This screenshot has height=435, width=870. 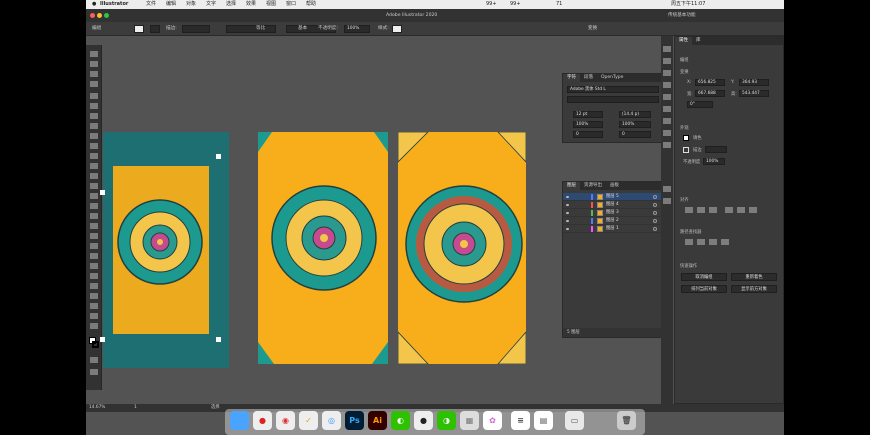 What do you see at coordinates (151, 4) in the screenshot?
I see `menu-file: 文件` at bounding box center [151, 4].